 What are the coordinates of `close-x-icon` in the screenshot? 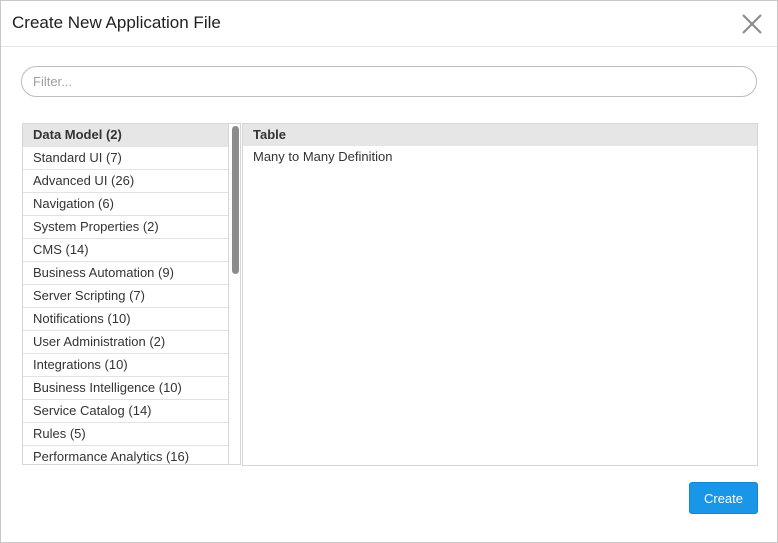 It's located at (752, 24).